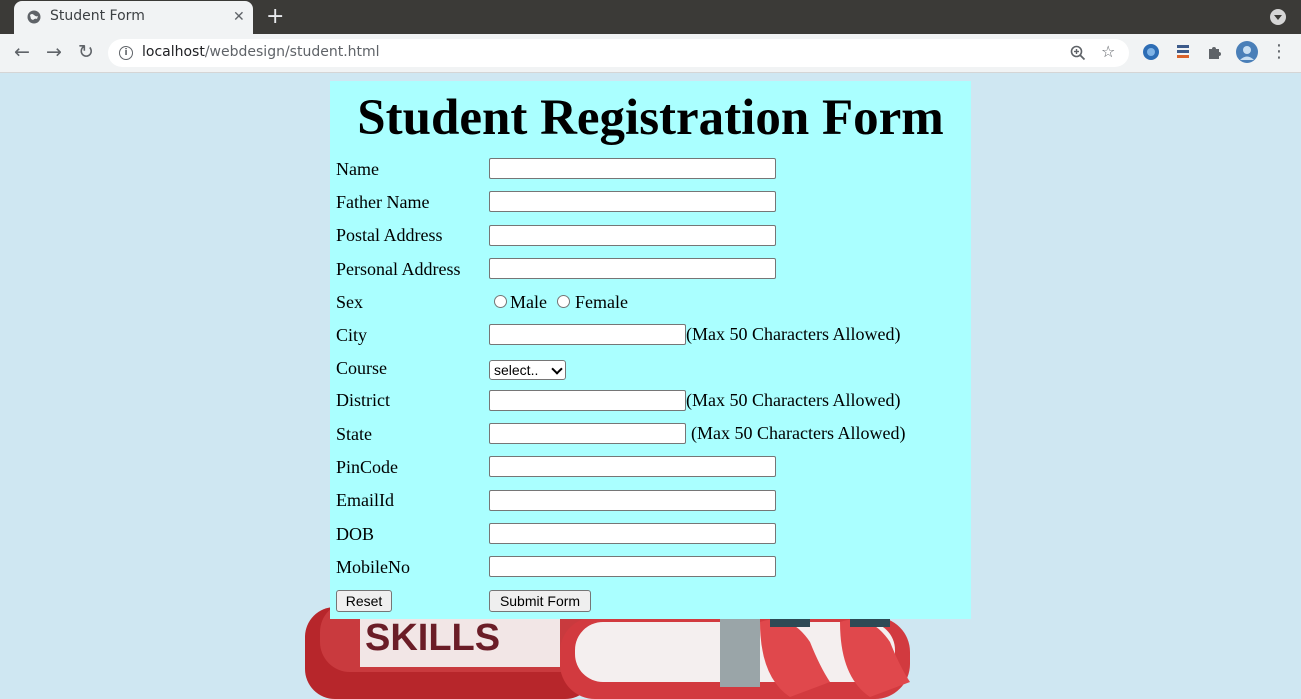 This screenshot has width=1301, height=699. I want to click on personal-address-label: Personal Address, so click(398, 269).